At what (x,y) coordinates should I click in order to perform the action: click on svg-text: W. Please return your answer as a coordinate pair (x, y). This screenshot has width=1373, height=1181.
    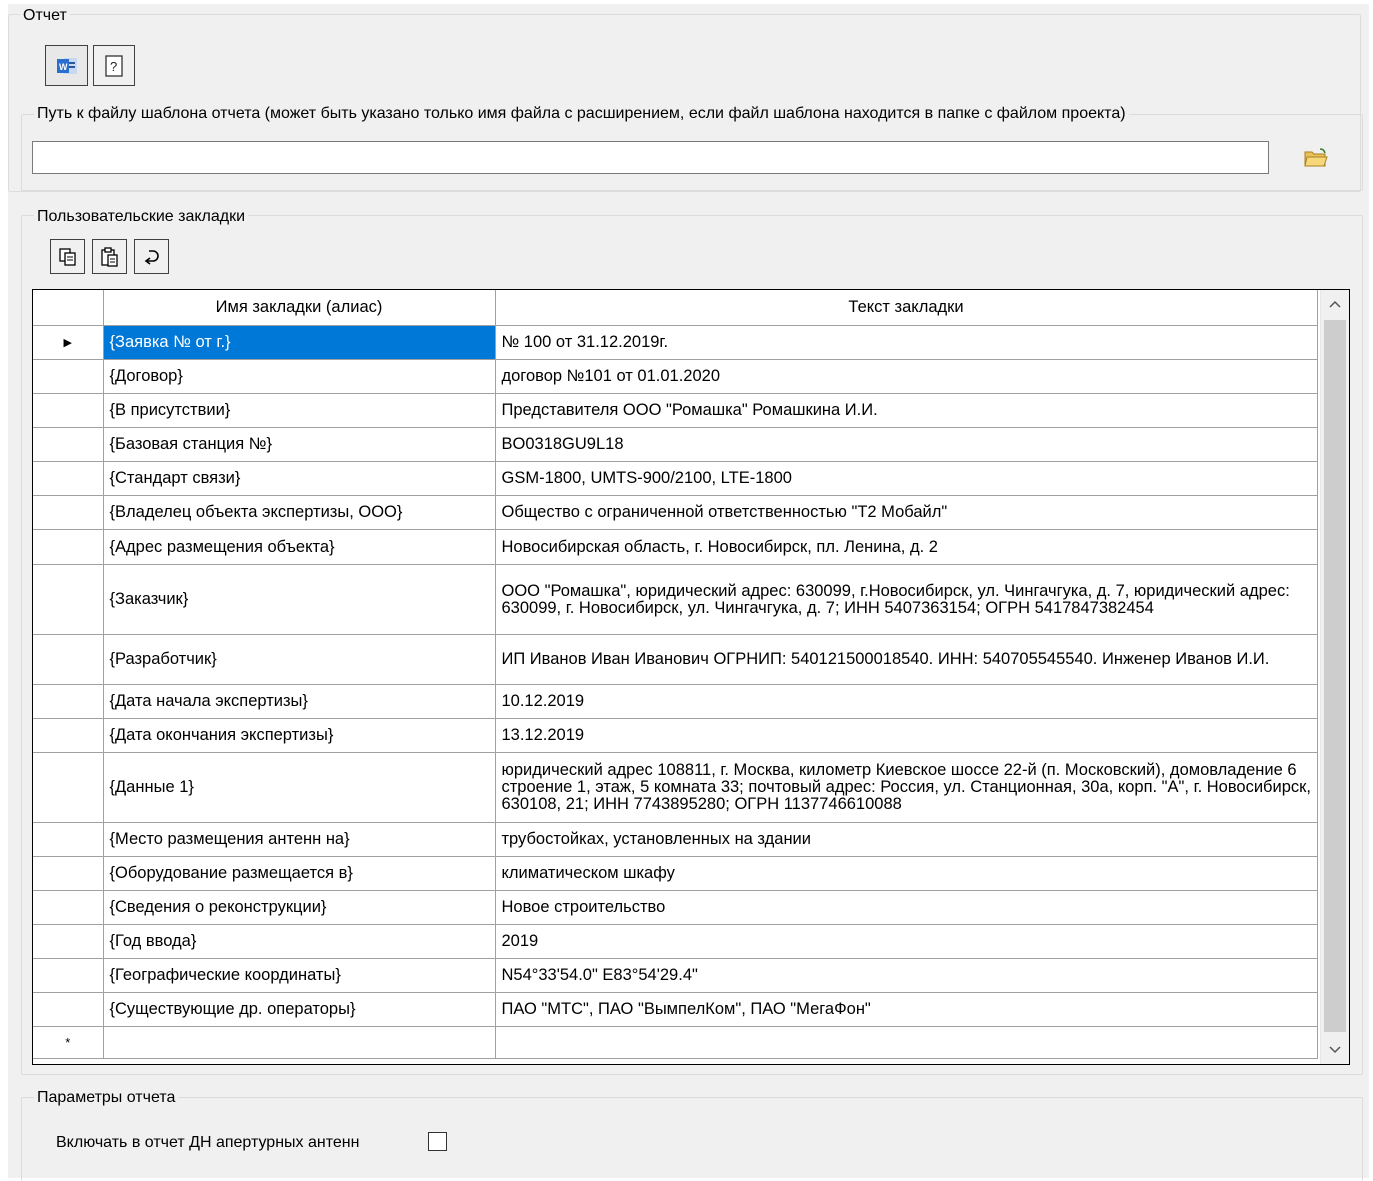
    Looking at the image, I should click on (63, 67).